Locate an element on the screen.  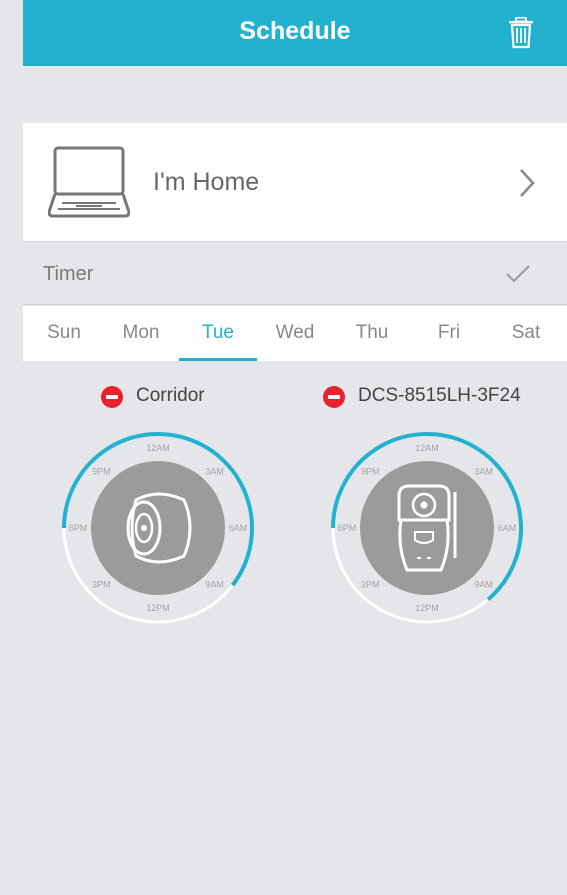
chevron-right-icon is located at coordinates (527, 183).